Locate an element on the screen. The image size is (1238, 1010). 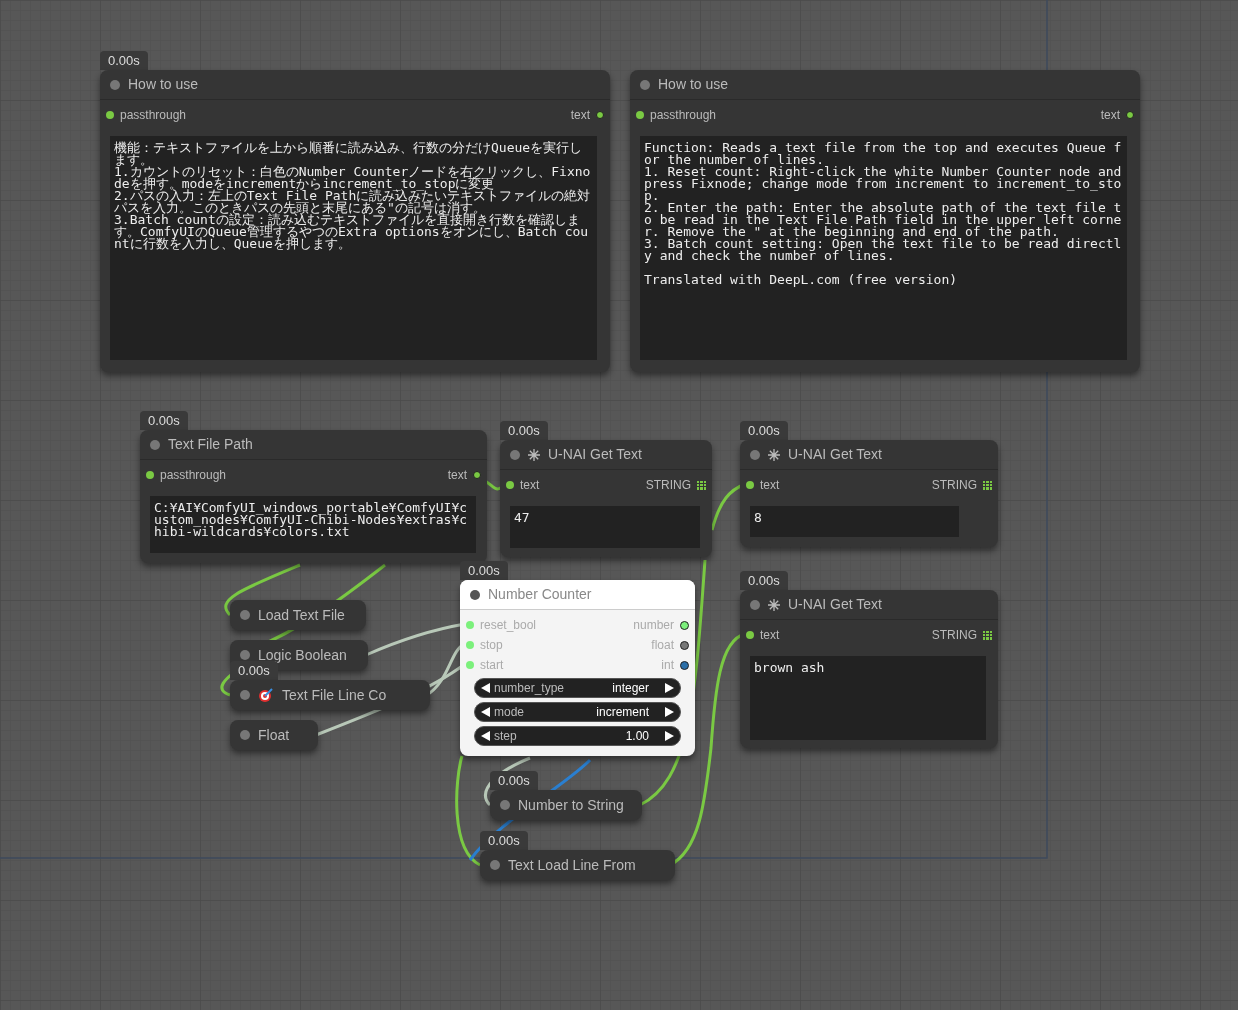
text-area: 47 is located at coordinates (605, 527).